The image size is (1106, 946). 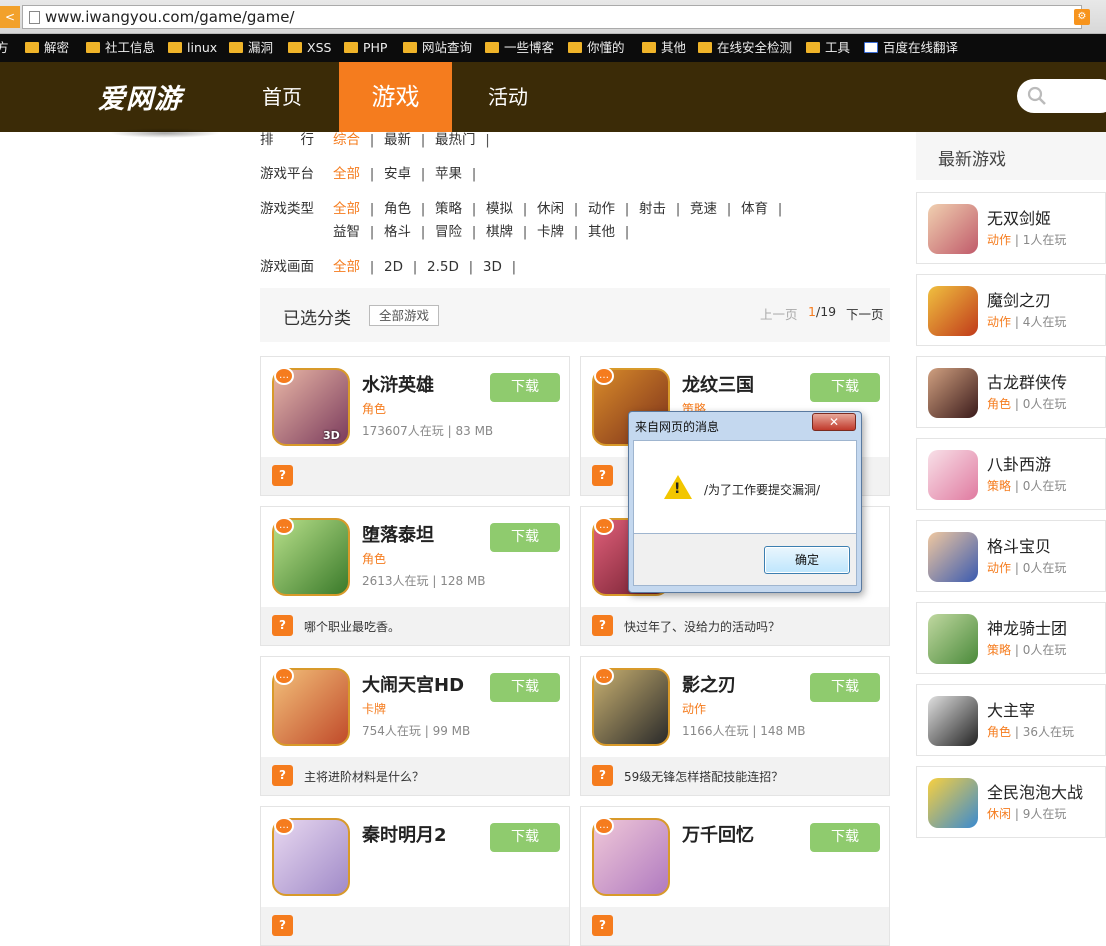 What do you see at coordinates (415, 426) in the screenshot?
I see `game-card: … 3D 水浒英雄 角色 173607人在玩 | 83 MB 下载?` at bounding box center [415, 426].